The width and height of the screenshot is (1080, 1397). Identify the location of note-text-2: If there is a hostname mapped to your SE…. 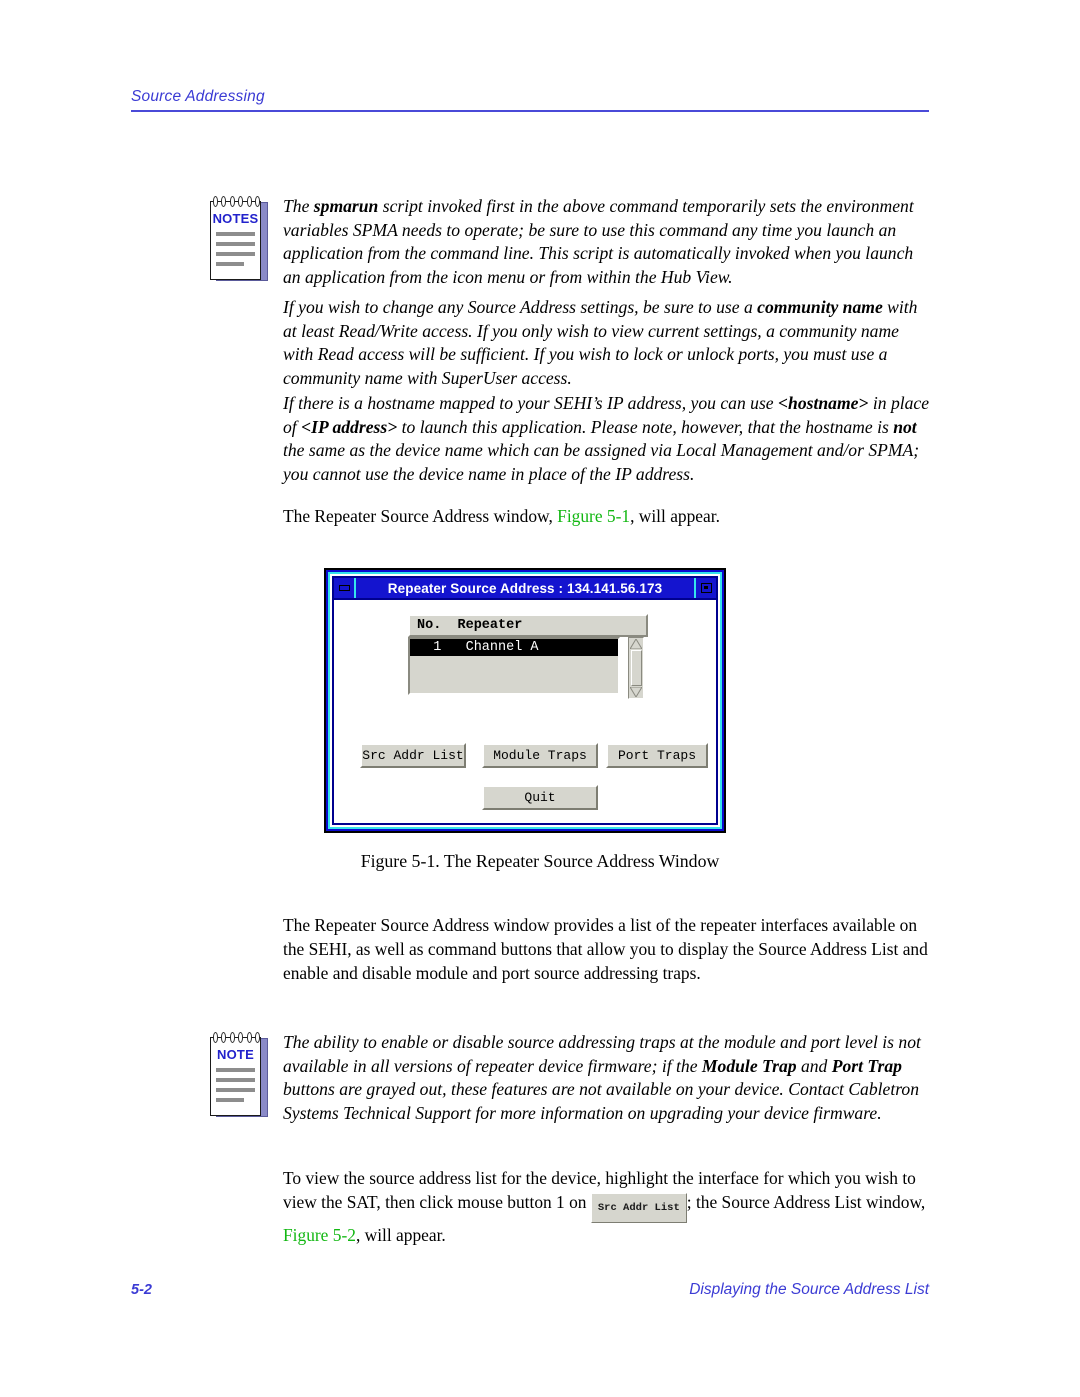
(606, 438).